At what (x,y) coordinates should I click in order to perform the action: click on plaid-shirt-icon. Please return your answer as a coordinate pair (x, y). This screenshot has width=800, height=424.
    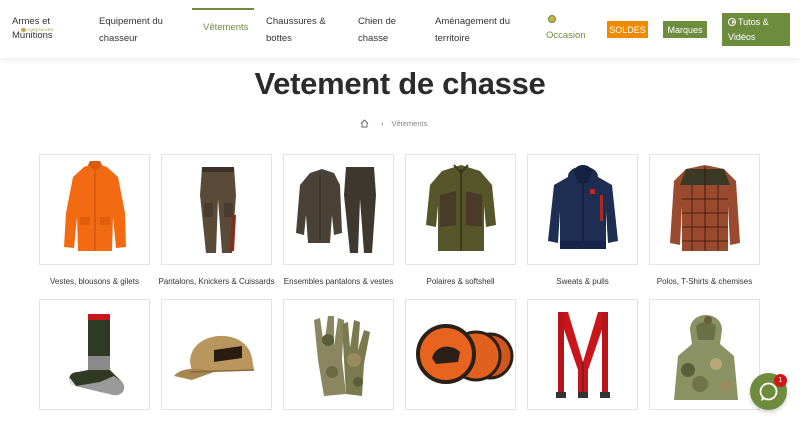
    Looking at the image, I should click on (705, 208).